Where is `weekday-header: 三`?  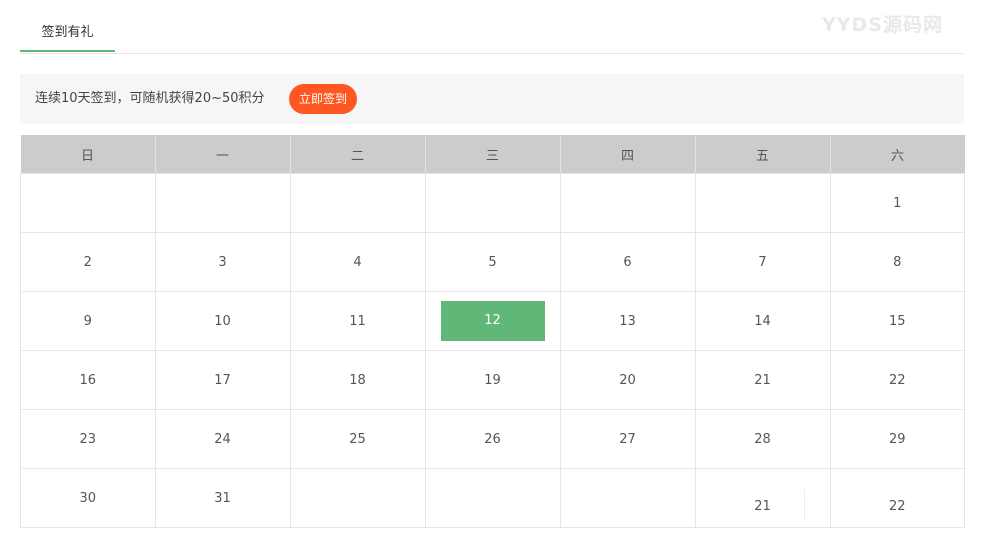
weekday-header: 三 is located at coordinates (493, 154).